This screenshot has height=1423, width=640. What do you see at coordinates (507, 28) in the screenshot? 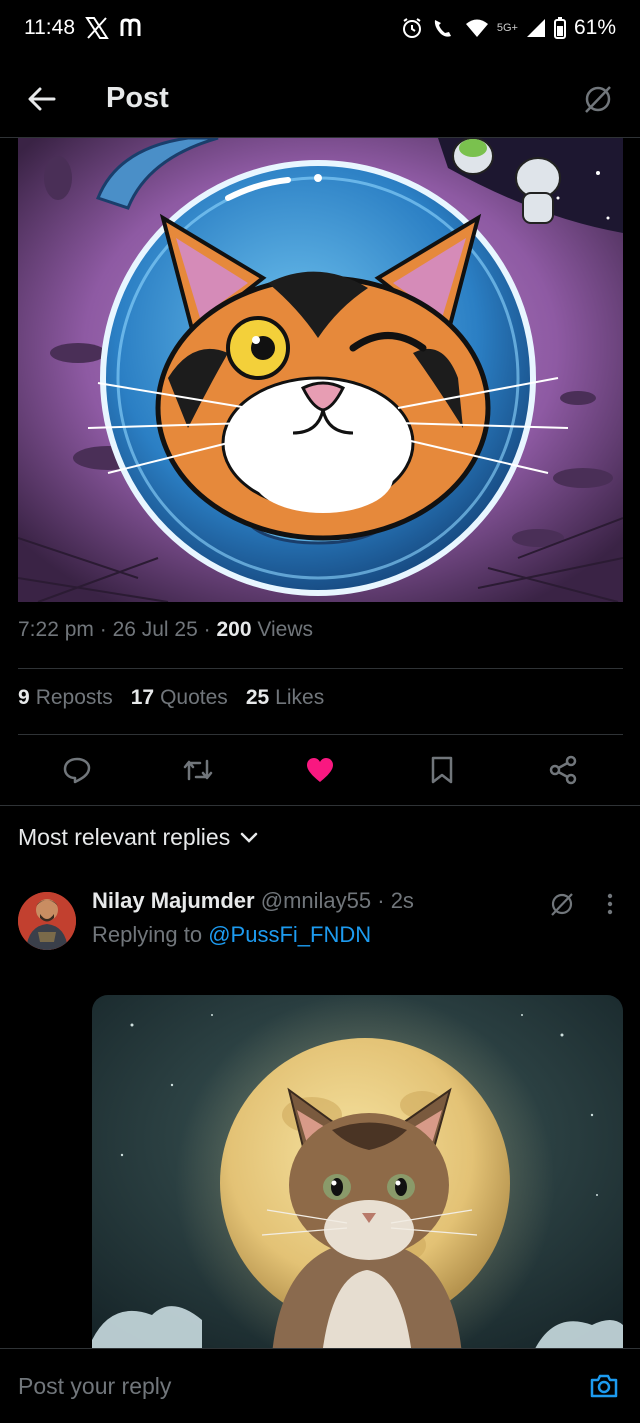
I see `network-type: 5G+` at bounding box center [507, 28].